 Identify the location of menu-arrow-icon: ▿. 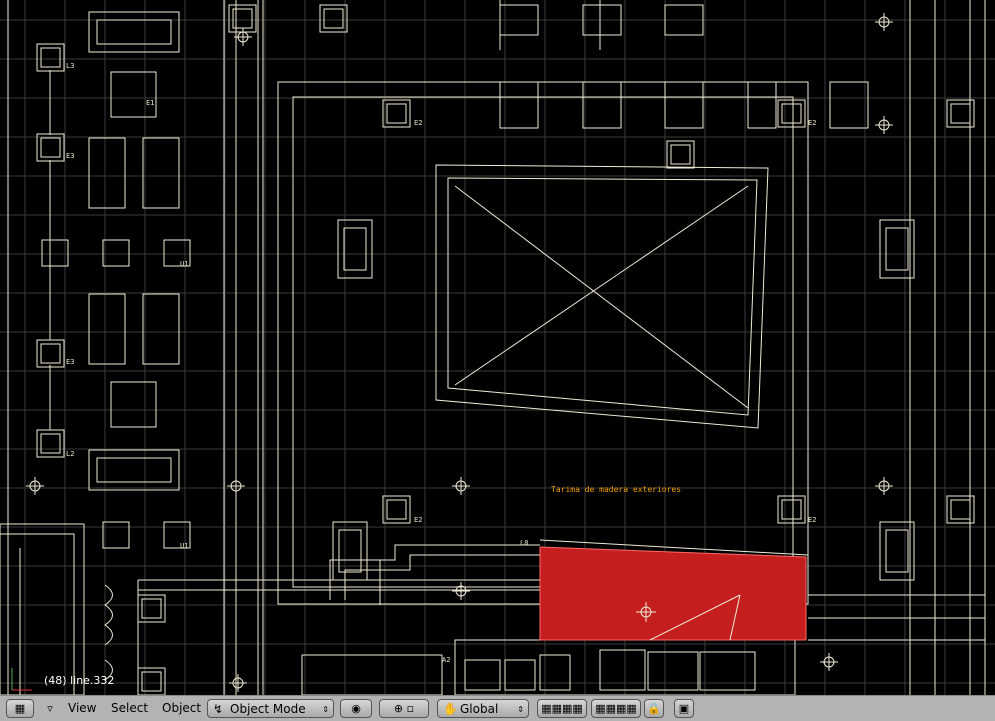
(50, 708).